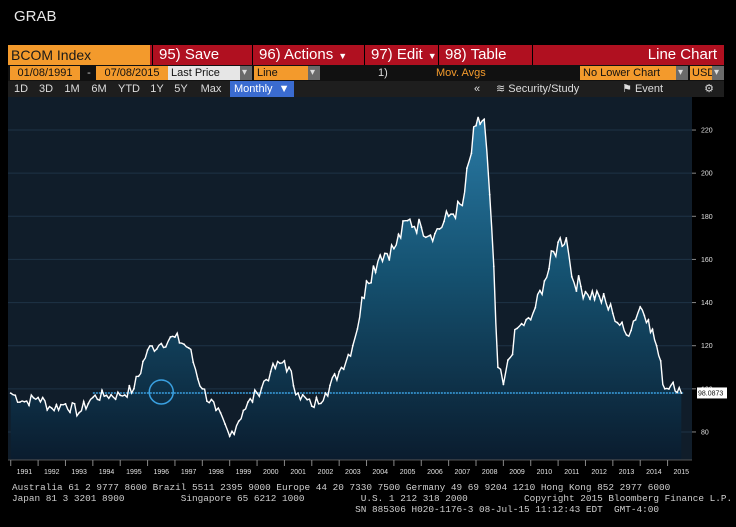  What do you see at coordinates (466, 73) in the screenshot?
I see `compare-value: Mov. Avgs` at bounding box center [466, 73].